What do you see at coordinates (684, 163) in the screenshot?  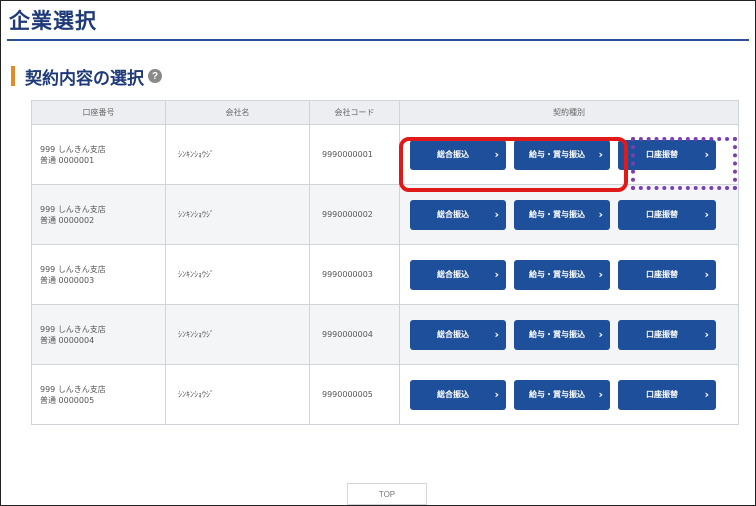 I see `purple-dotted-highlight-box` at bounding box center [684, 163].